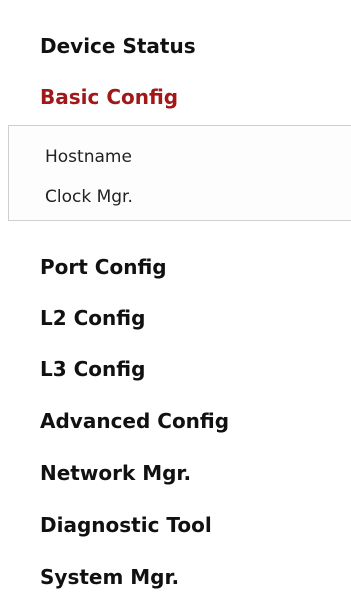 The image size is (351, 606). What do you see at coordinates (118, 46) in the screenshot?
I see `menu-item-device-status: Device Status` at bounding box center [118, 46].